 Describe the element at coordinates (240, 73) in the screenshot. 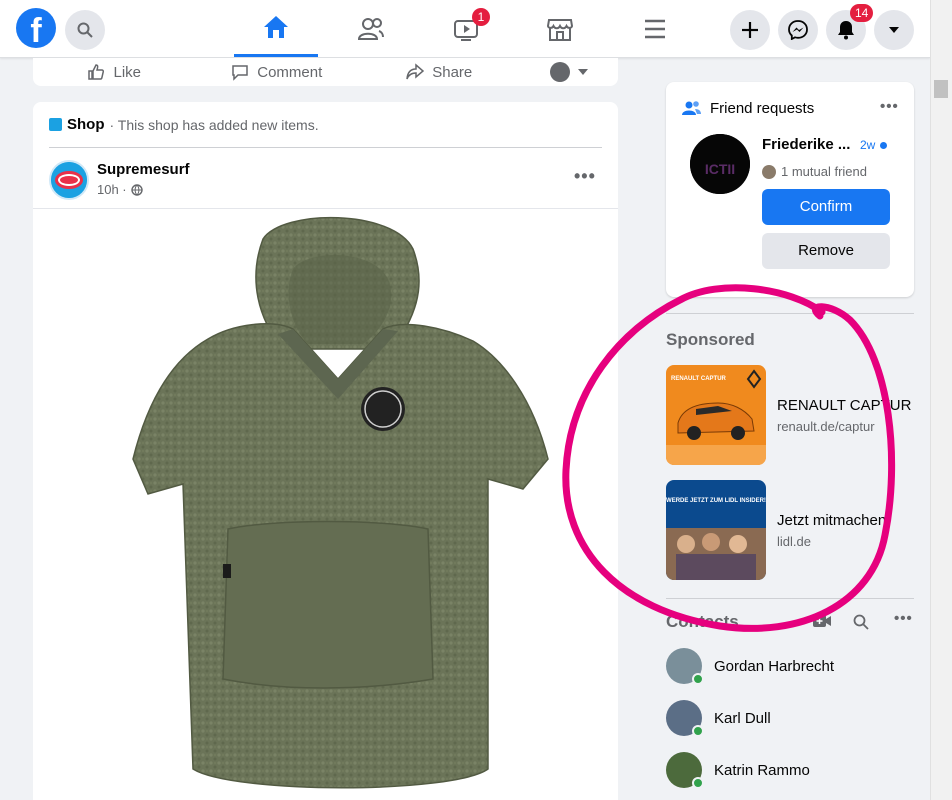

I see `comment-icon` at that location.